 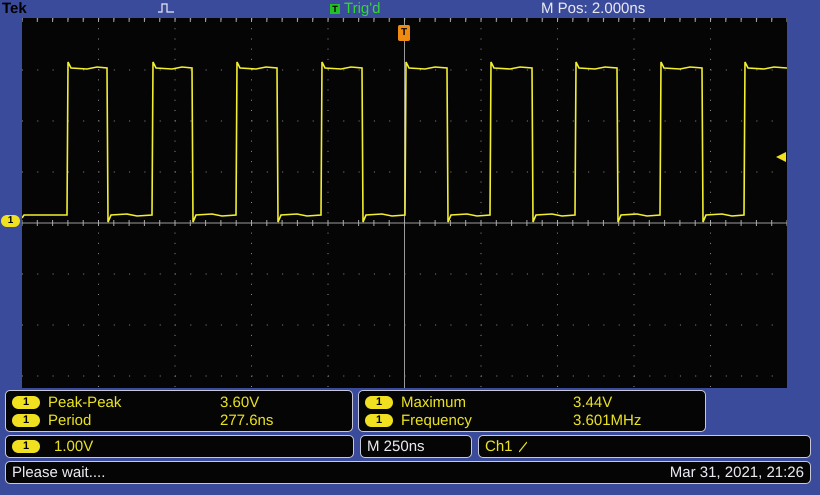 What do you see at coordinates (240, 402) in the screenshot?
I see `measurement-value: 3.60V` at bounding box center [240, 402].